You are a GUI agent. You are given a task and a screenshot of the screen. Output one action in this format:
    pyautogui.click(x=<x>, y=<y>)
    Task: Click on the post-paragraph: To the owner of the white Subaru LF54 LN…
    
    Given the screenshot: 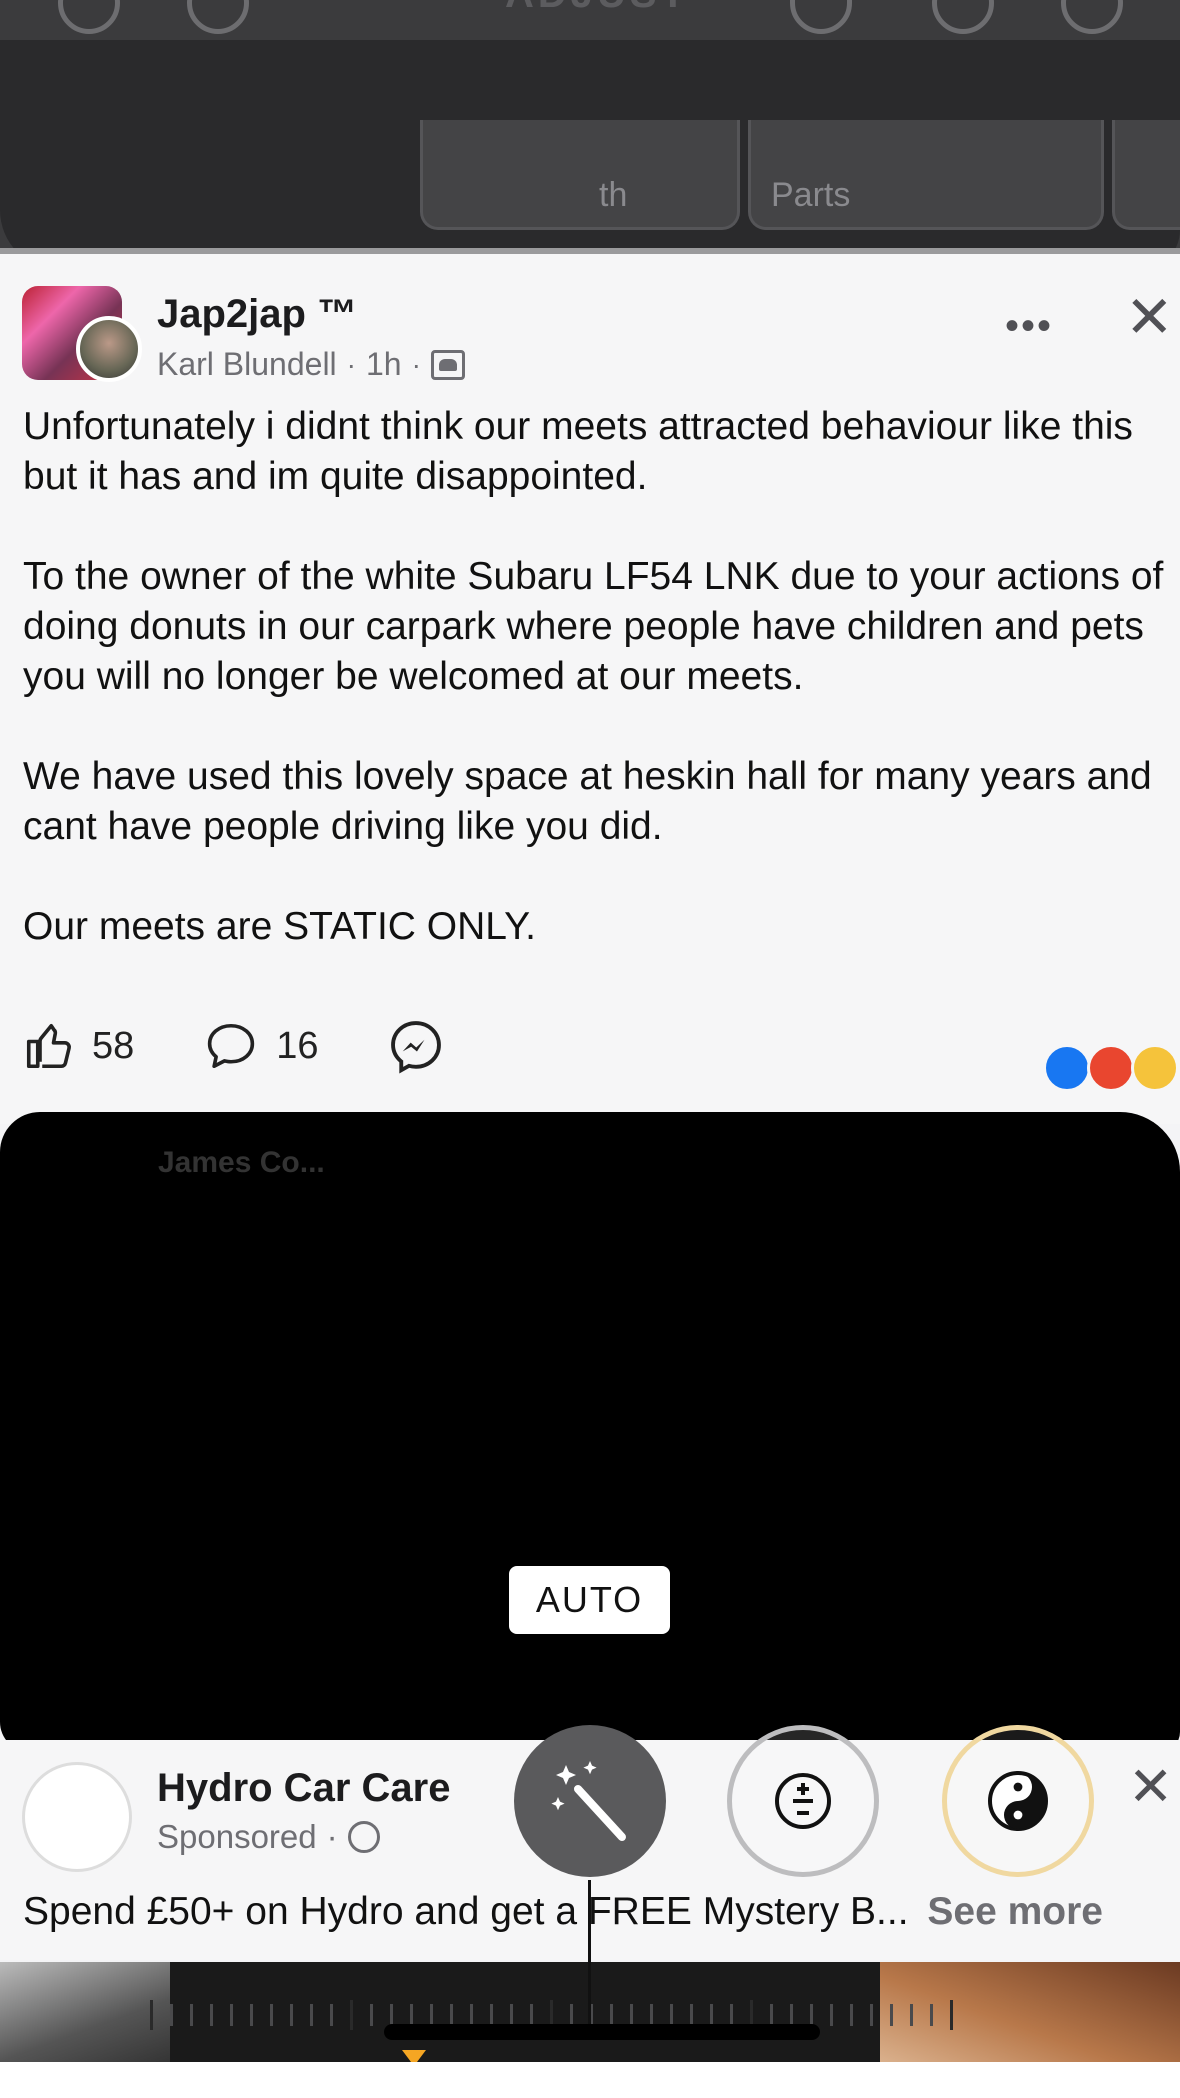 What is the action you would take?
    pyautogui.click(x=593, y=626)
    